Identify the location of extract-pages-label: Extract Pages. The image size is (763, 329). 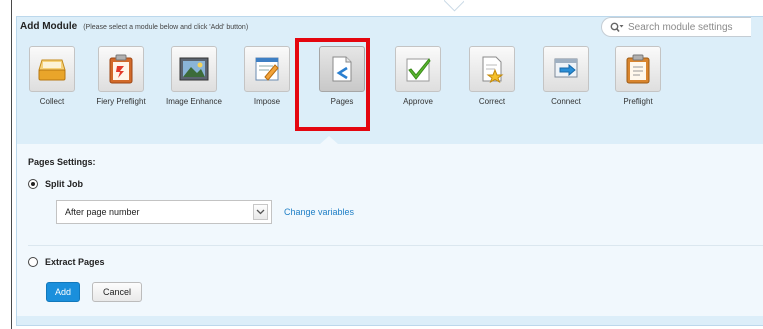
(75, 262).